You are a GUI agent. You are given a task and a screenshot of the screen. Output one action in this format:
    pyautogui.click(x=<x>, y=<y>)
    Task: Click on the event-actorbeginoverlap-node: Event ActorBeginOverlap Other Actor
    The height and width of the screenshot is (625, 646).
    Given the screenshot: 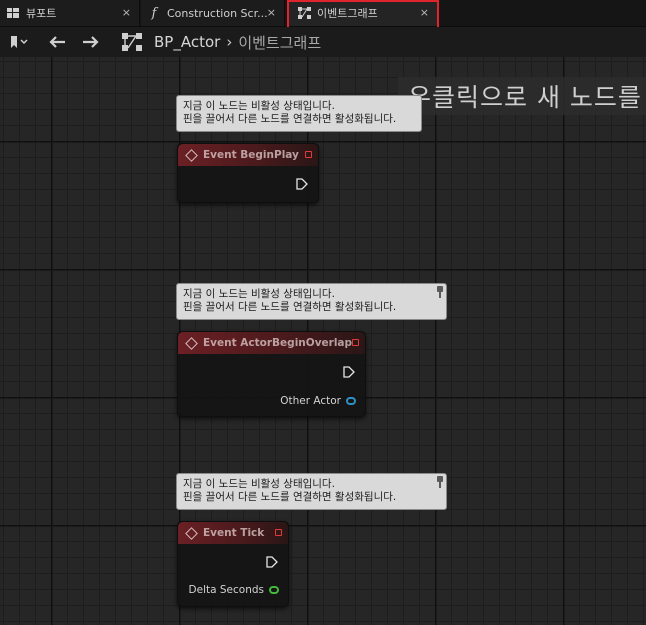 What is the action you would take?
    pyautogui.click(x=271, y=374)
    